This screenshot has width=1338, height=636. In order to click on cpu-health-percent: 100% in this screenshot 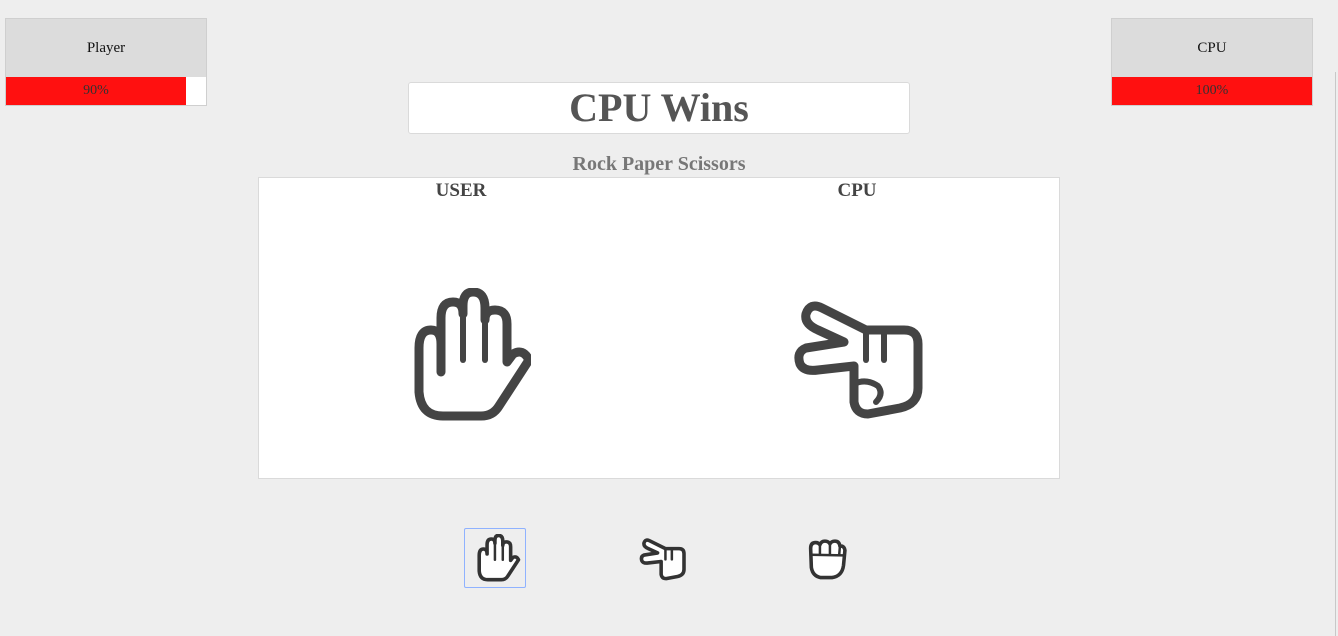, I will do `click(1212, 90)`.